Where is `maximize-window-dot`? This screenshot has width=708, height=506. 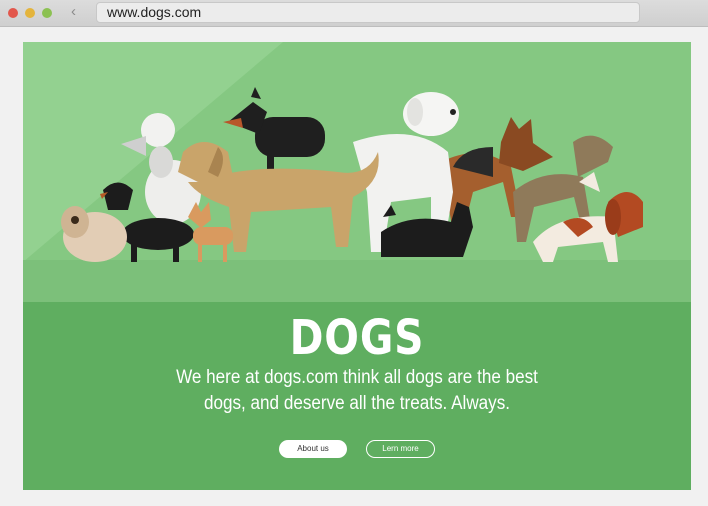
maximize-window-dot is located at coordinates (47, 13).